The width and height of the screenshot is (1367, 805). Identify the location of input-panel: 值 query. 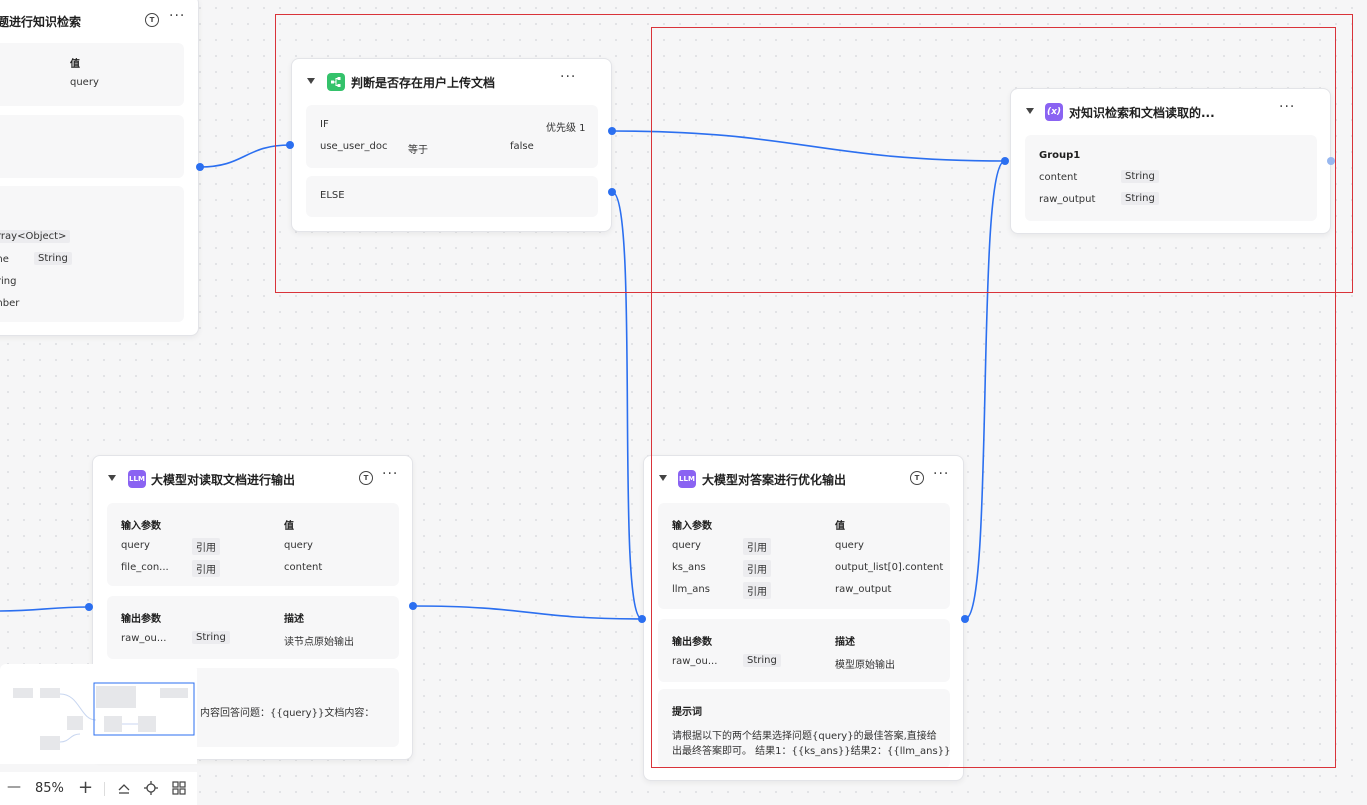
(92, 74).